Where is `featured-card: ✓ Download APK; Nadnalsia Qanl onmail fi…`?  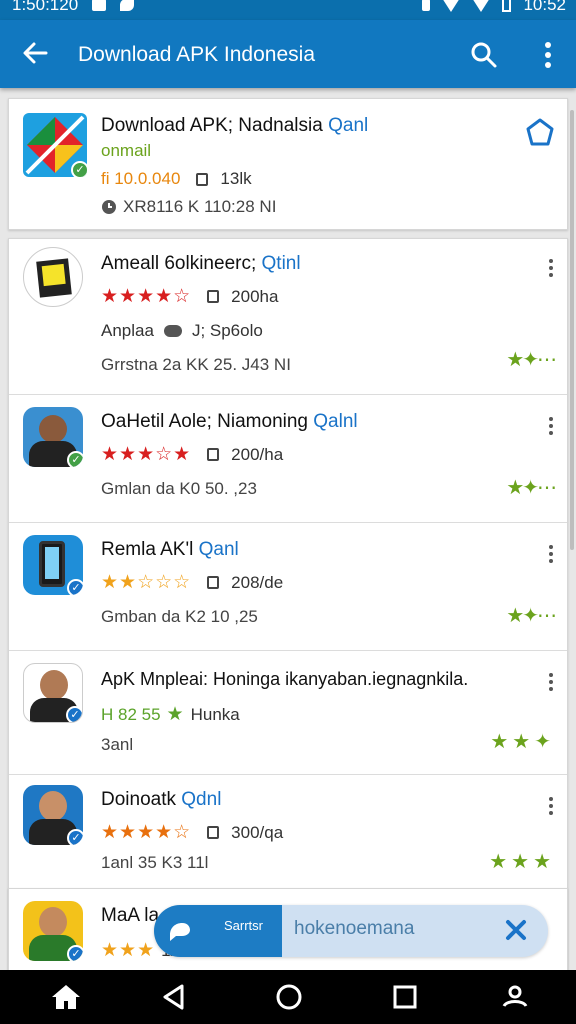
featured-card: ✓ Download APK; Nadnalsia Qanl onmail fi… is located at coordinates (288, 164).